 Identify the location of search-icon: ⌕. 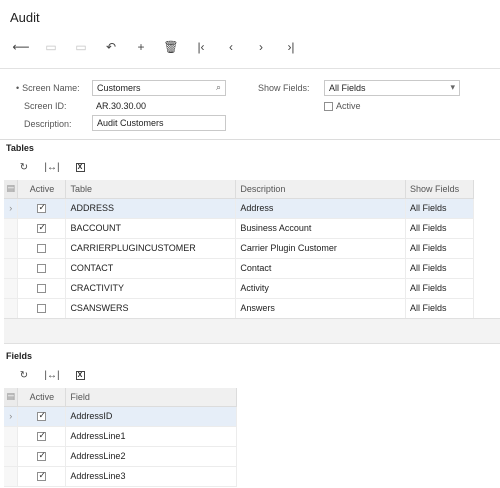
(218, 87).